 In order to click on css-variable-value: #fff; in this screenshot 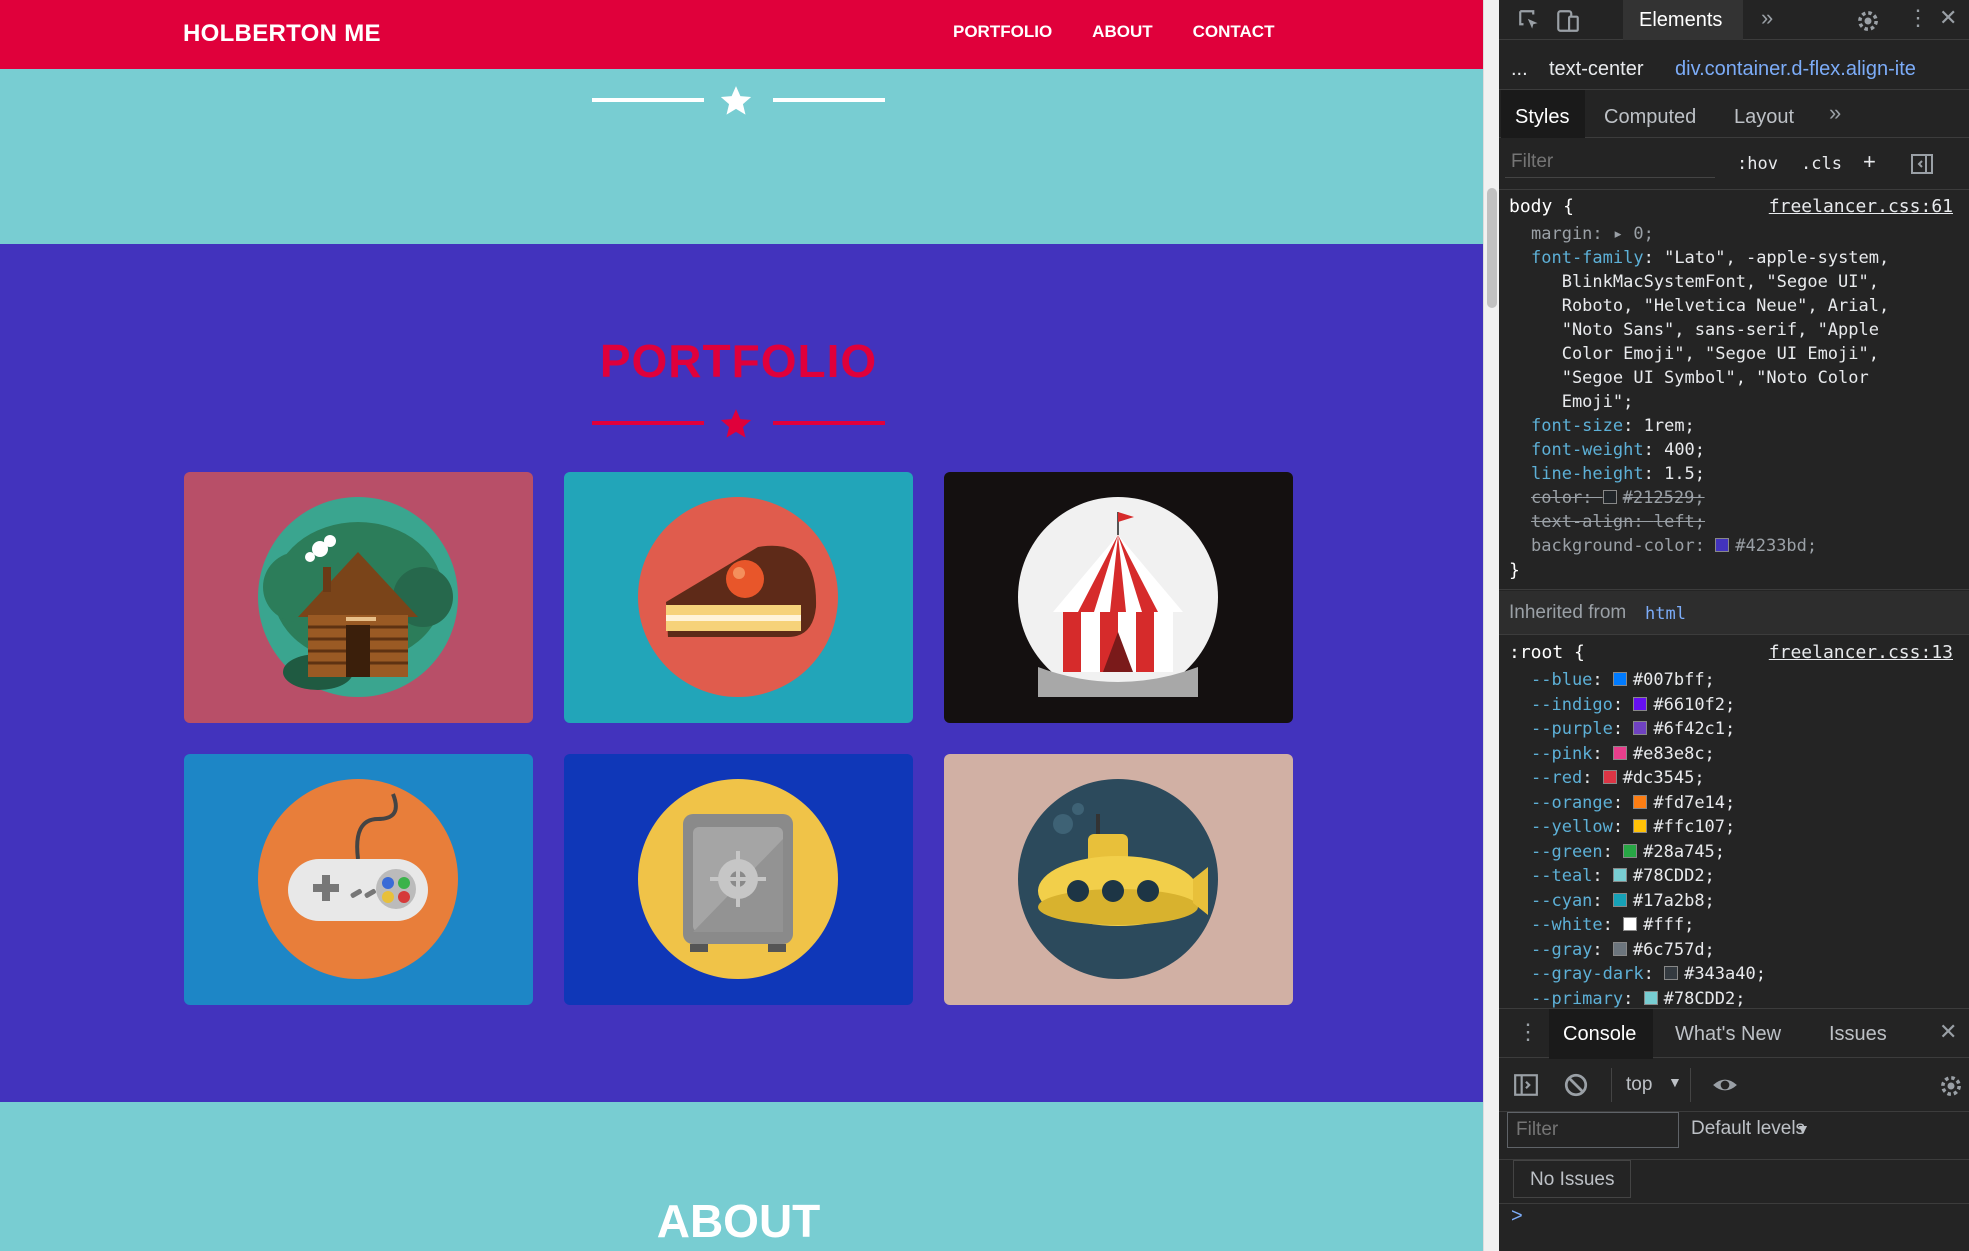, I will do `click(1669, 925)`.